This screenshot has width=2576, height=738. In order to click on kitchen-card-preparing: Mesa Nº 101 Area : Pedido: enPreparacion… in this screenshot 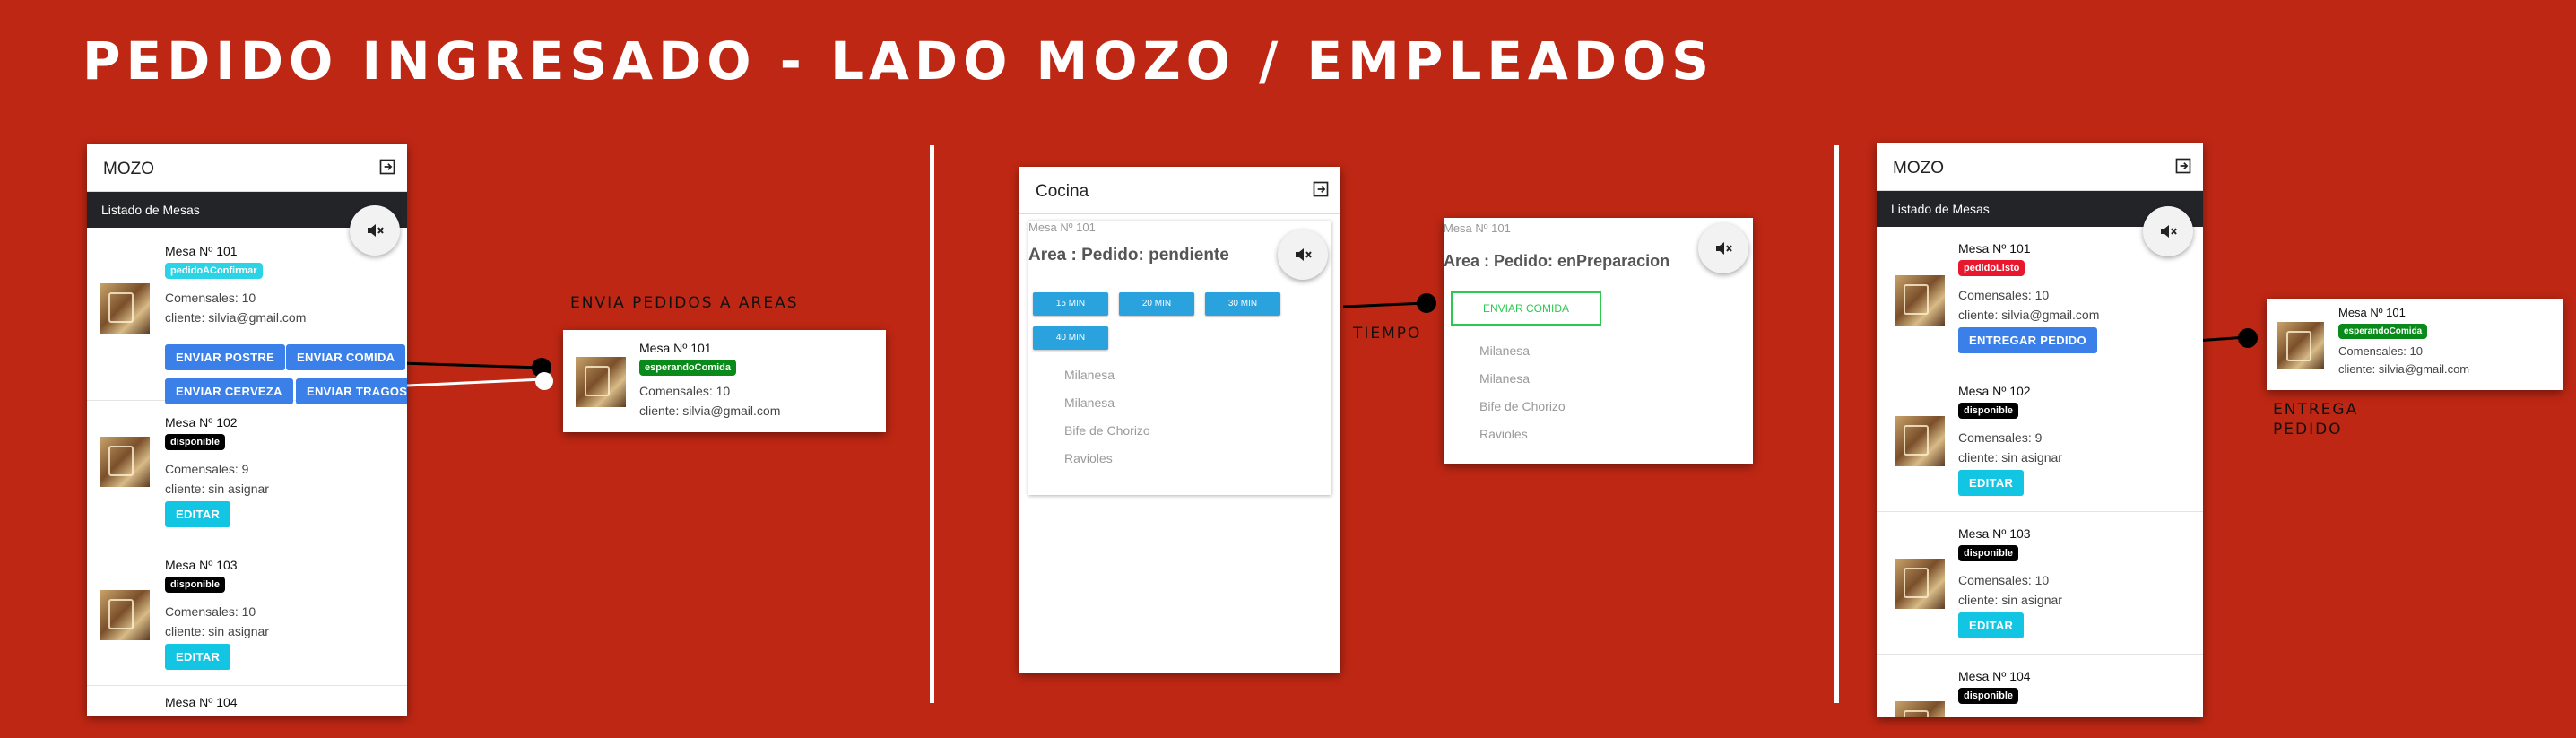, I will do `click(1598, 341)`.